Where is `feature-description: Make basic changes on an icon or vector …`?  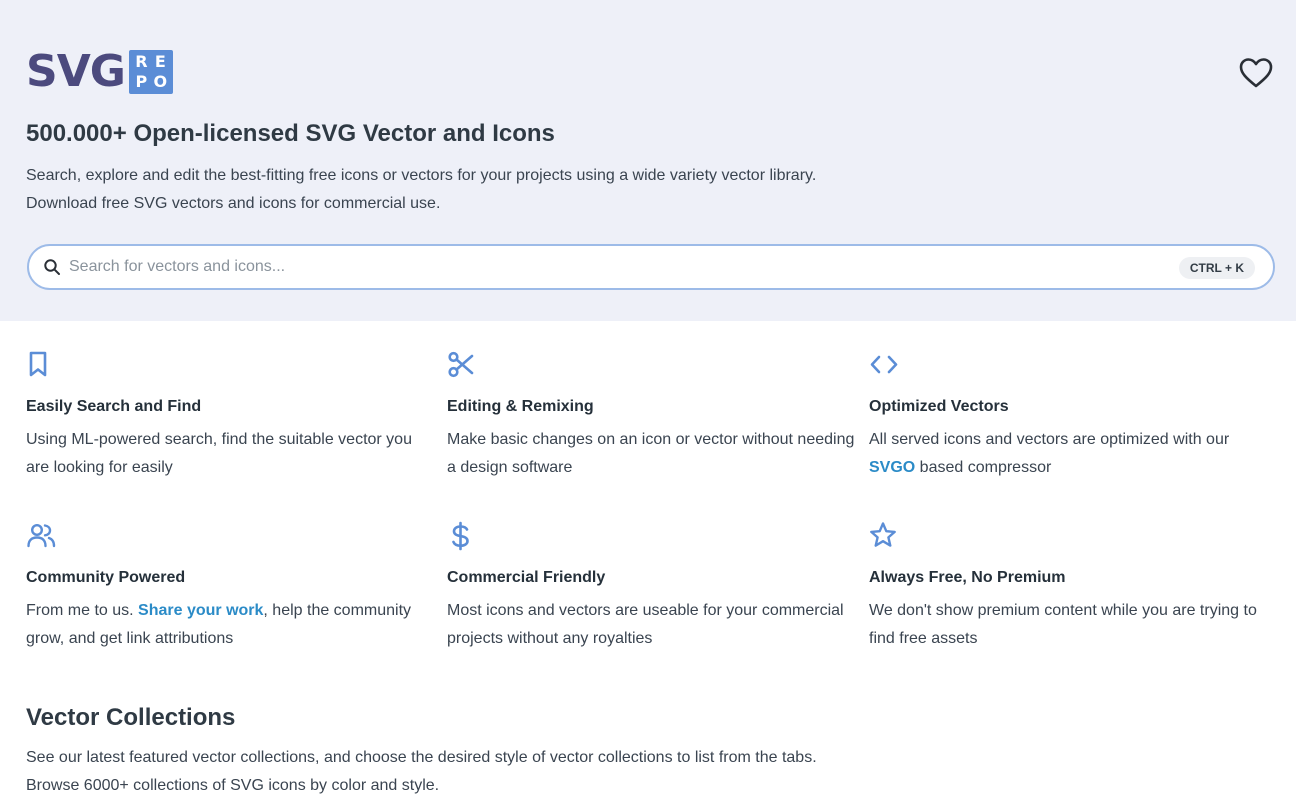
feature-description: Make basic changes on an icon or vector … is located at coordinates (651, 453).